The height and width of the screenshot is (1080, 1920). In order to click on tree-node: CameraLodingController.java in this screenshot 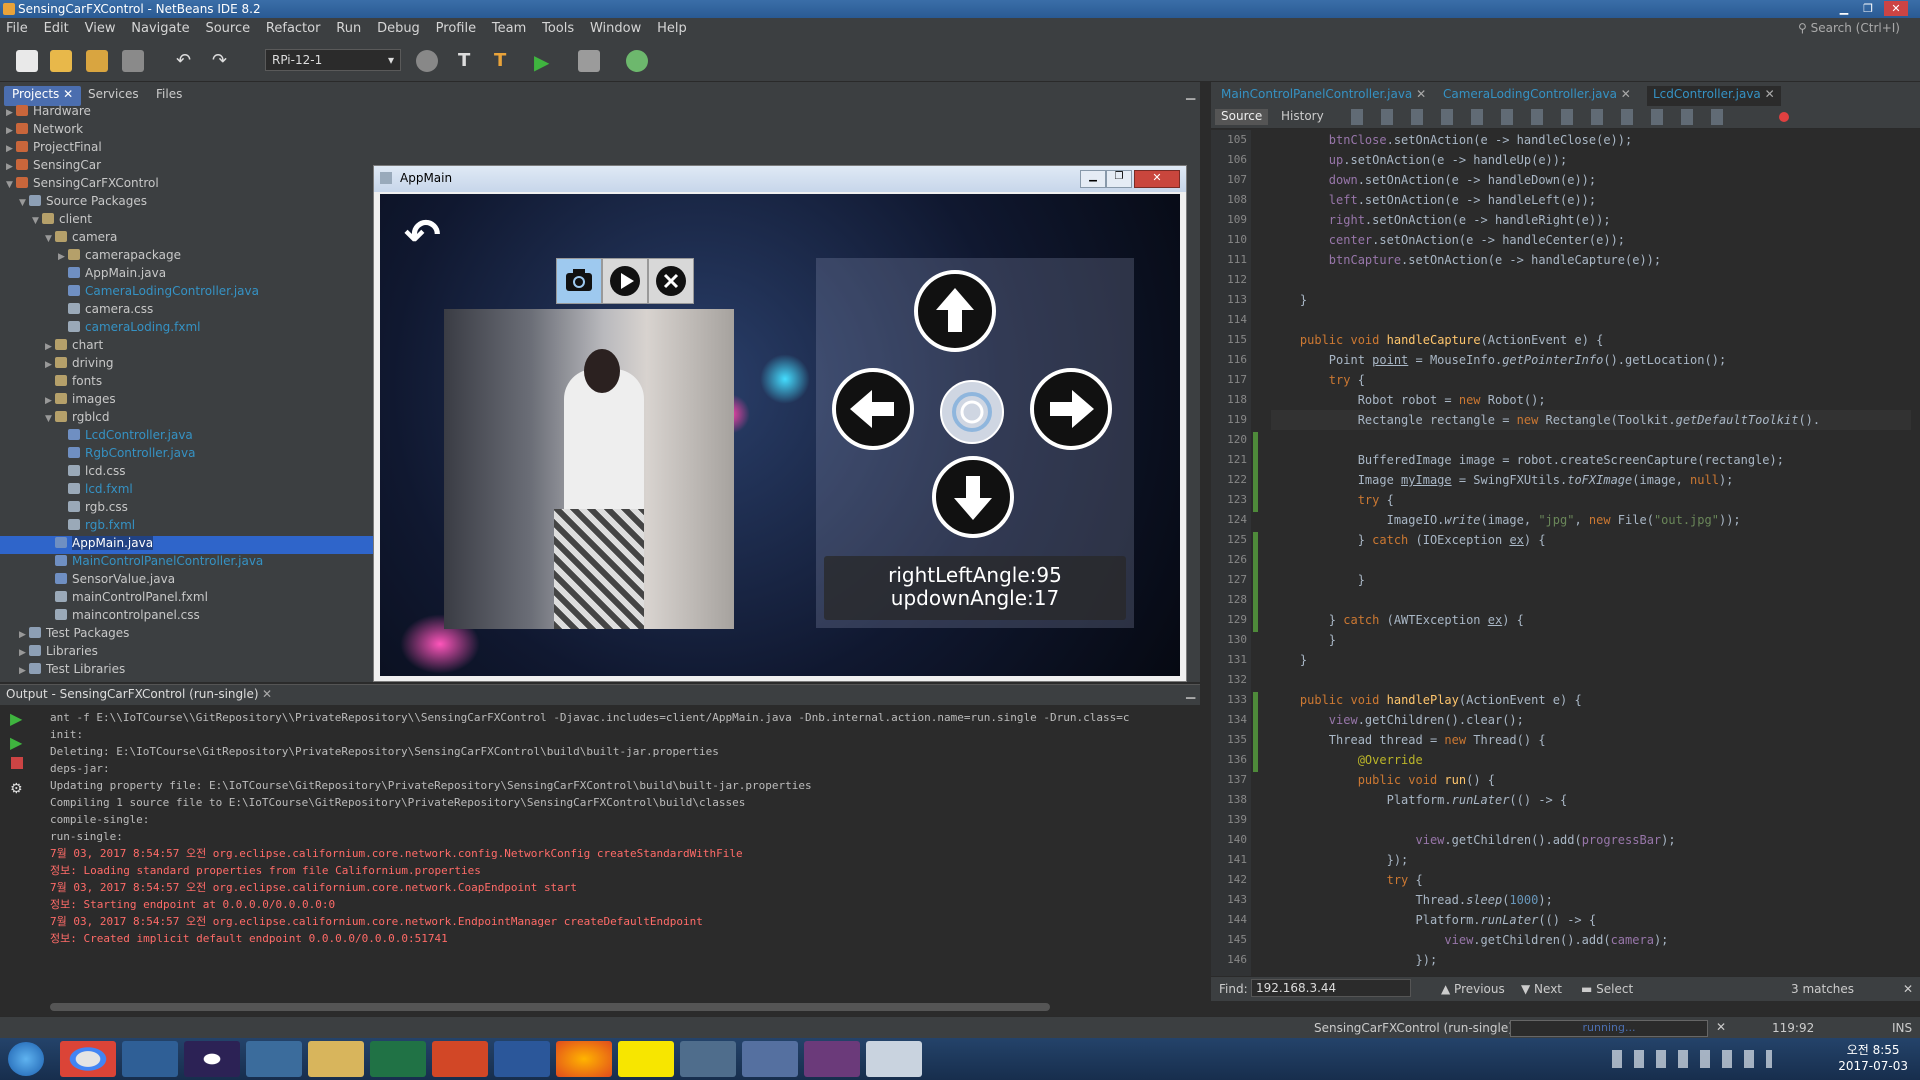, I will do `click(158, 293)`.